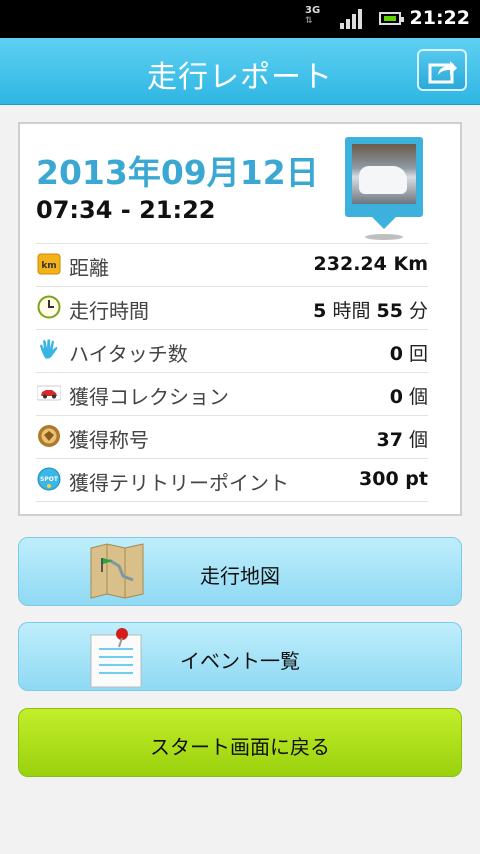 Image resolution: width=480 pixels, height=854 pixels. I want to click on count-unit: 回, so click(415, 354).